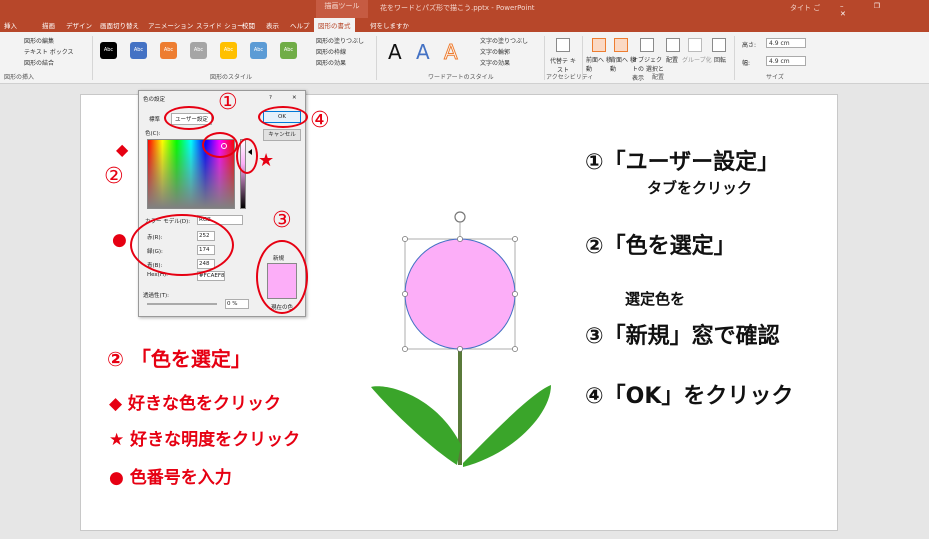  What do you see at coordinates (220, 25) in the screenshot?
I see `tab-slideshow: スライド ショー` at bounding box center [220, 25].